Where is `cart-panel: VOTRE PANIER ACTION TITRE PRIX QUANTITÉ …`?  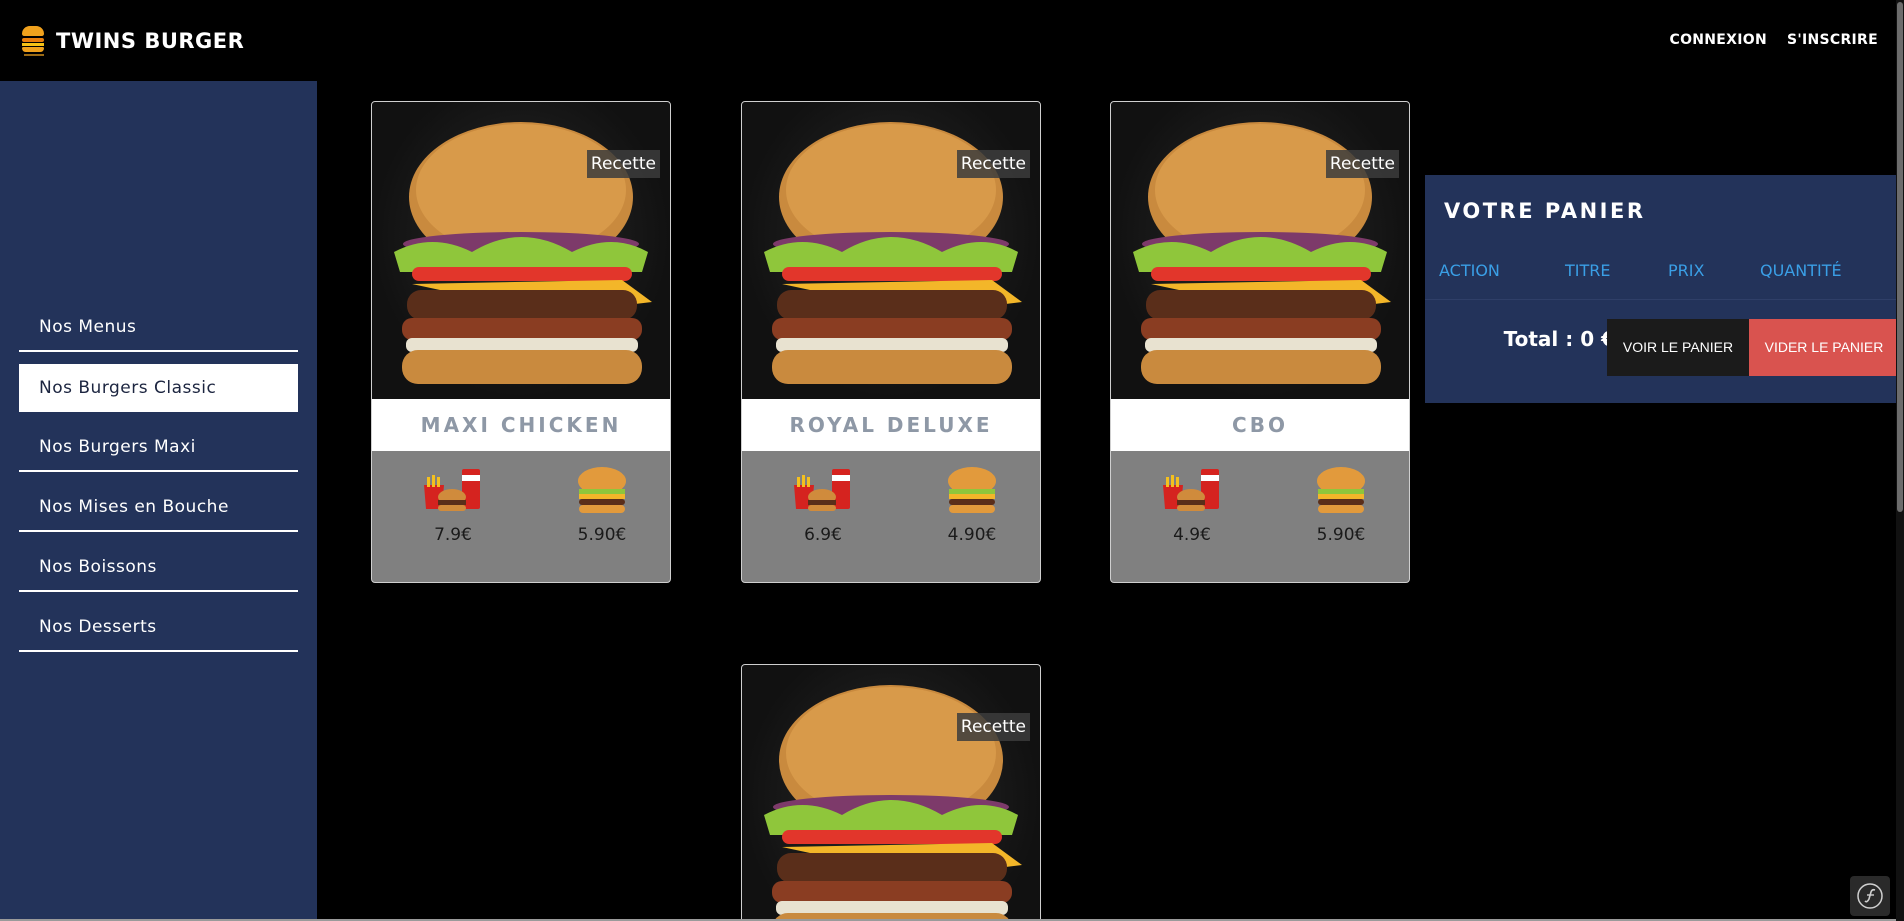
cart-panel: VOTRE PANIER ACTION TITRE PRIX QUANTITÉ … is located at coordinates (1664, 289).